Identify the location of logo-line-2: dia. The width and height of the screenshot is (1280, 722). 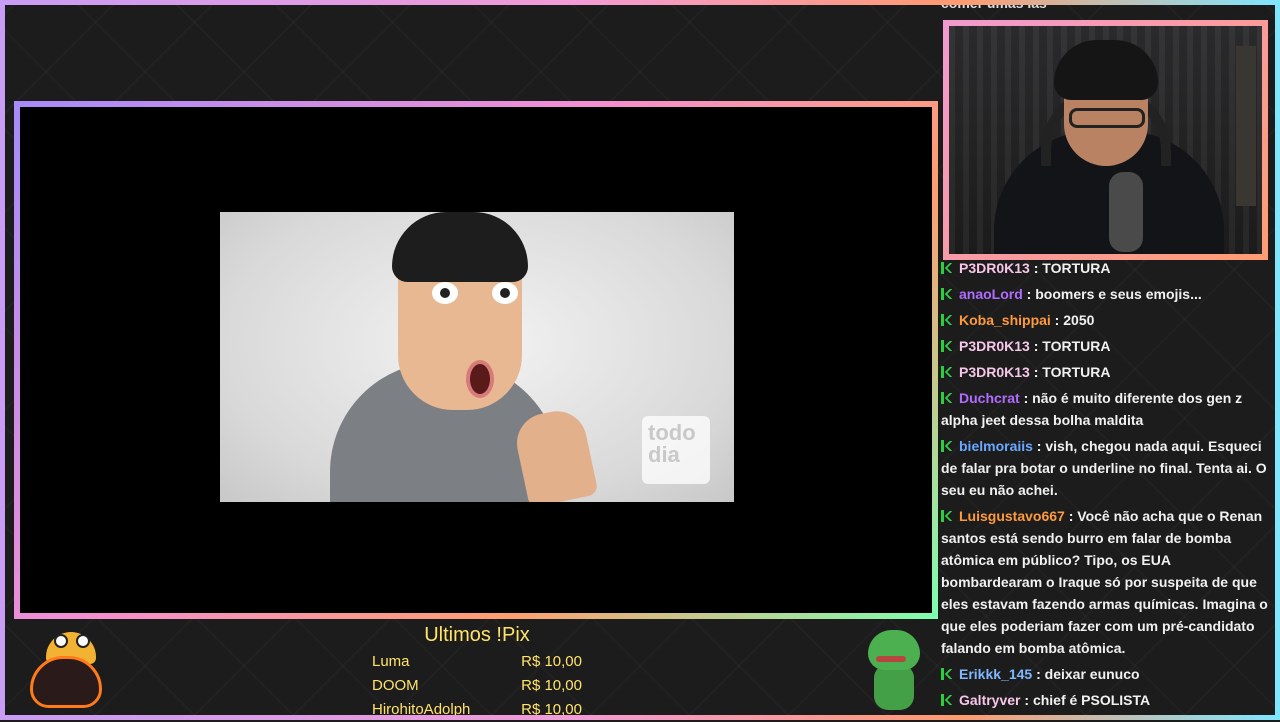
(664, 454).